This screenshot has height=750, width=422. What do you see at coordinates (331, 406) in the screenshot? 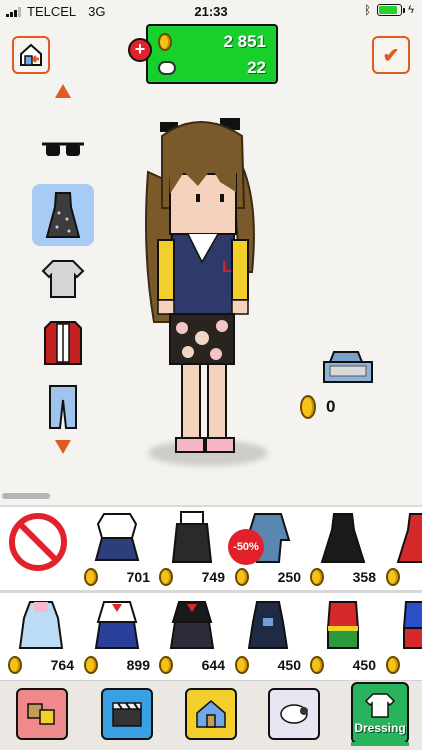
I see `selected-price-value: 0` at bounding box center [331, 406].